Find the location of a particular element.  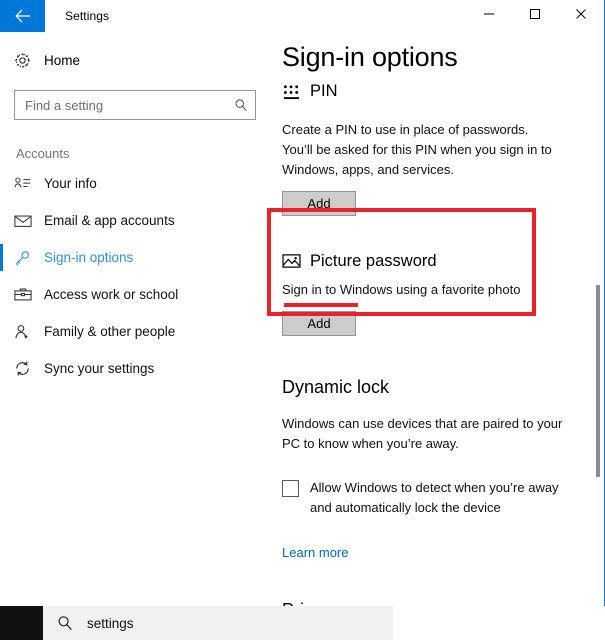

taskbar: settings is located at coordinates (302, 623).